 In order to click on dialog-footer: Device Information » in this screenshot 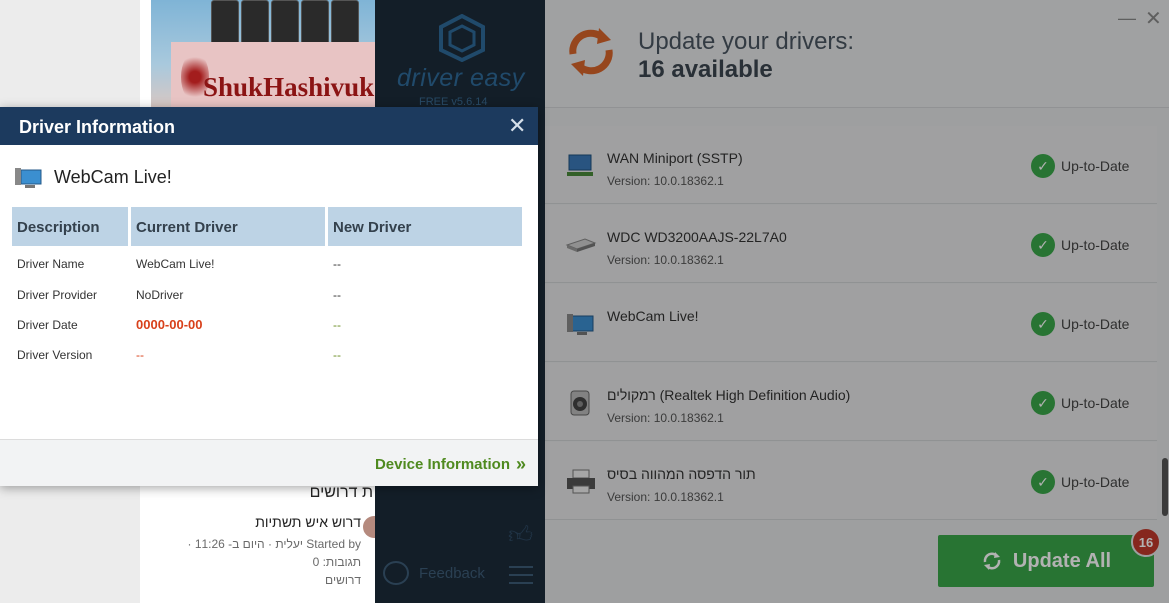, I will do `click(269, 462)`.